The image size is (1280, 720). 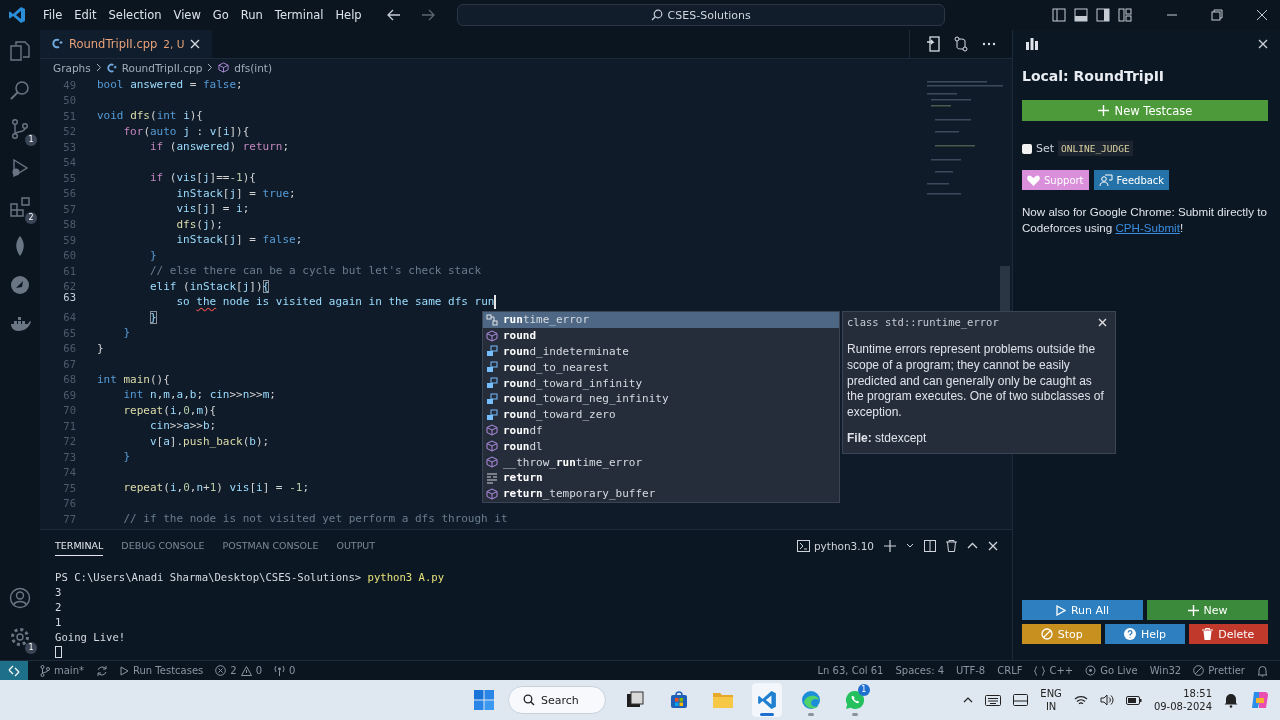 I want to click on assistant-icon, so click(x=1260, y=700).